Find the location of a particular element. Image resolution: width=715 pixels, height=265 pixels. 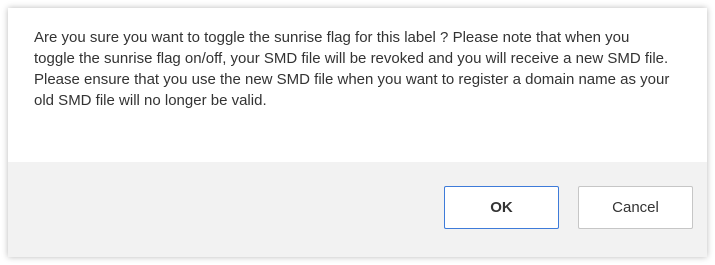

cancel-button: Cancel is located at coordinates (635, 207).